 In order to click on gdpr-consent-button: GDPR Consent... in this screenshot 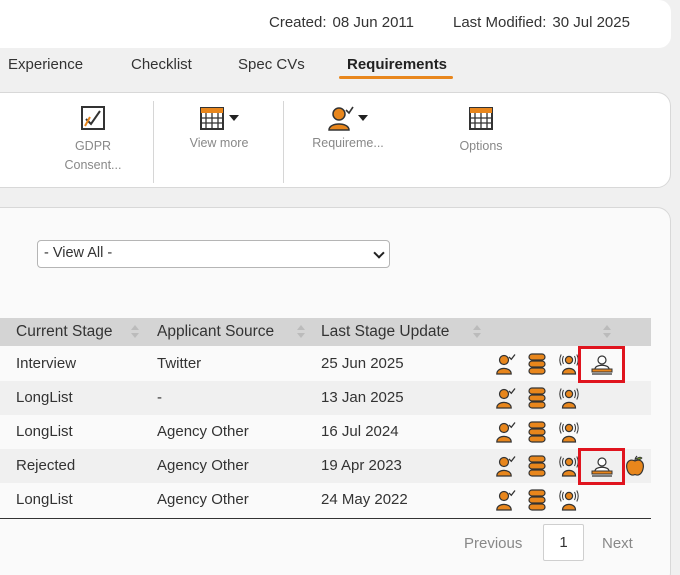, I will do `click(93, 140)`.